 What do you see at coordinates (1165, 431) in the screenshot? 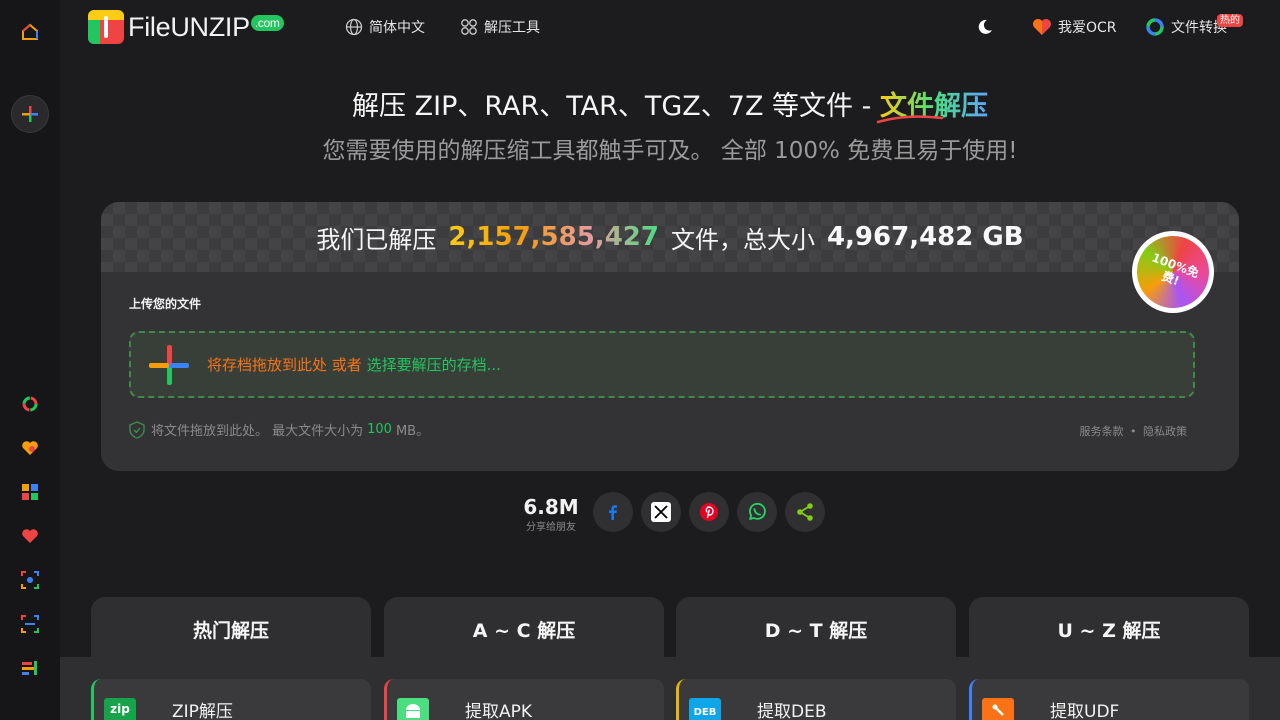
I see `privacy-link: 隐私政策` at bounding box center [1165, 431].